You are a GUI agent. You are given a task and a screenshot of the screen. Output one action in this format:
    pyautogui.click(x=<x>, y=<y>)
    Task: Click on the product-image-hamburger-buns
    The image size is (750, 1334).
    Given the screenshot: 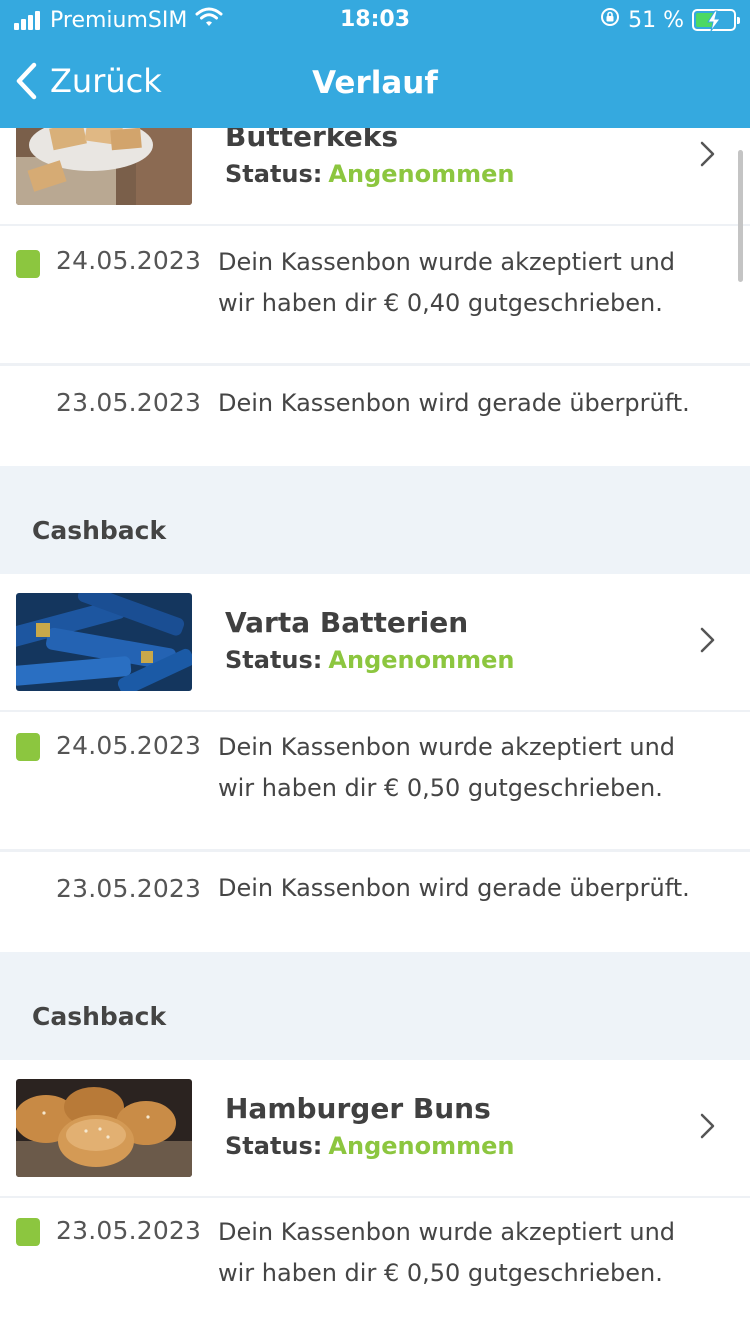 What is the action you would take?
    pyautogui.click(x=104, y=1128)
    